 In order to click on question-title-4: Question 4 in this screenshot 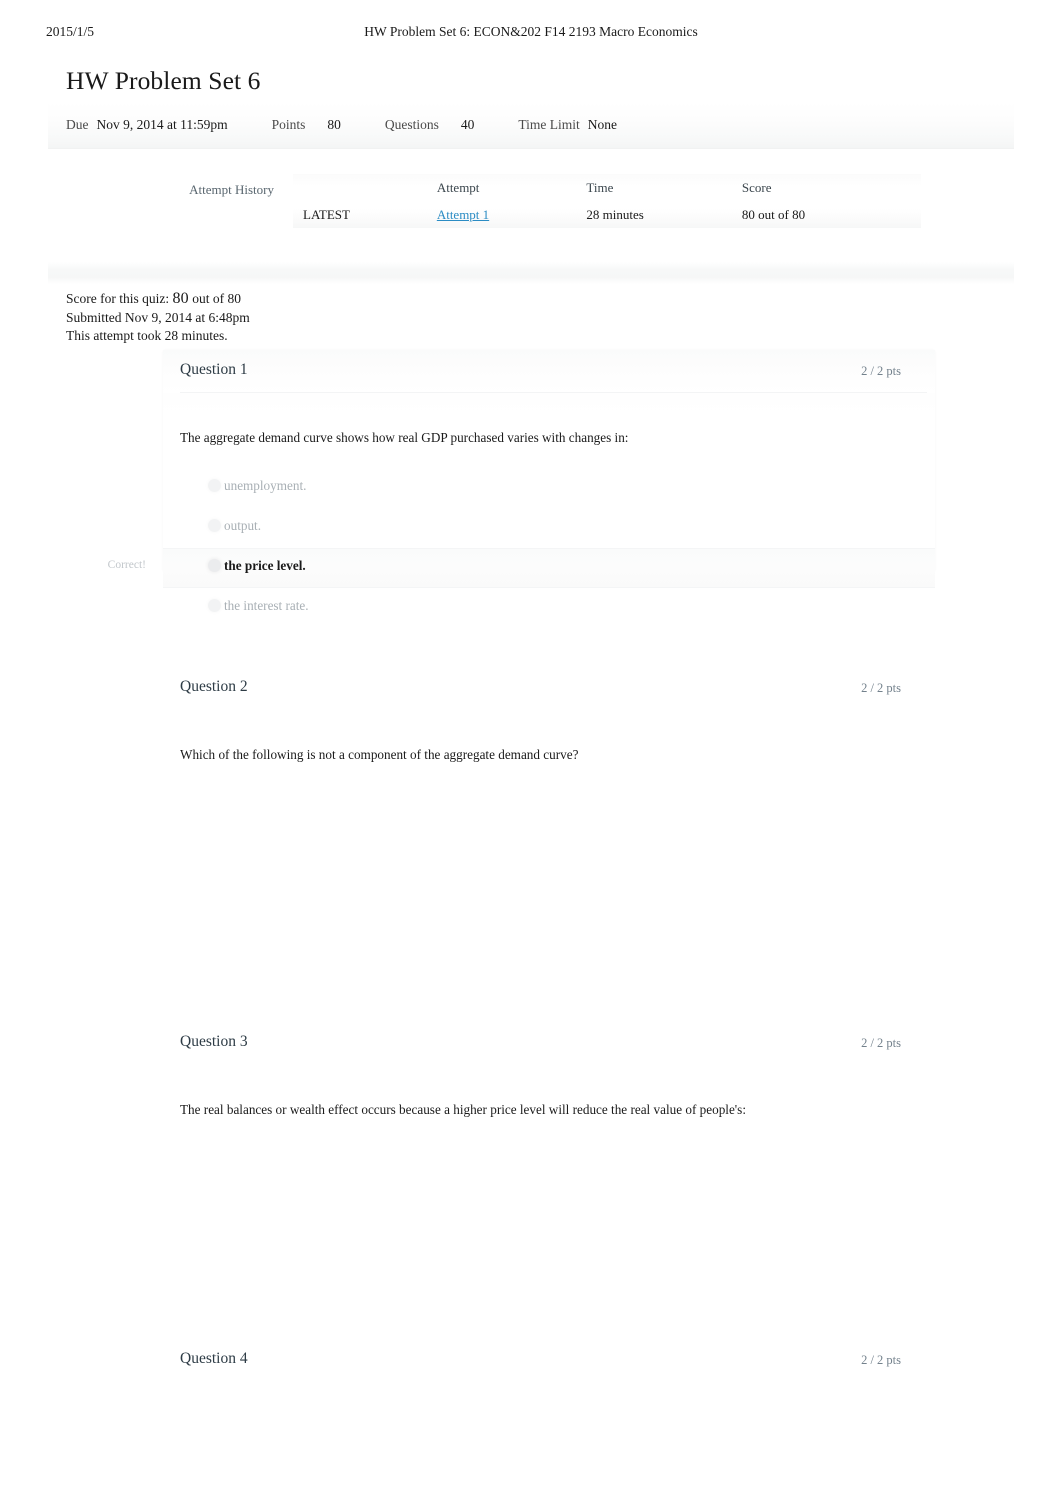, I will do `click(214, 1358)`.